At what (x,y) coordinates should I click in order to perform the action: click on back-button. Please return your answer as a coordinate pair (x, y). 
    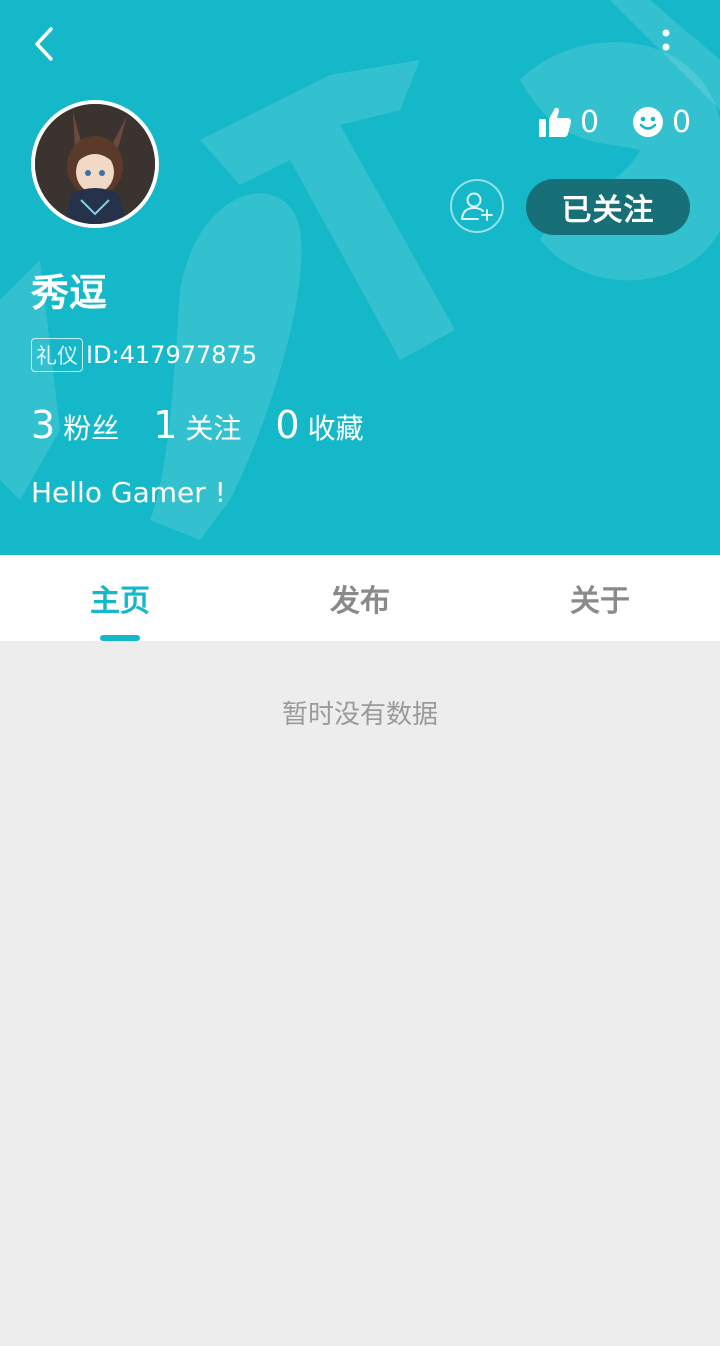
    Looking at the image, I should click on (44, 44).